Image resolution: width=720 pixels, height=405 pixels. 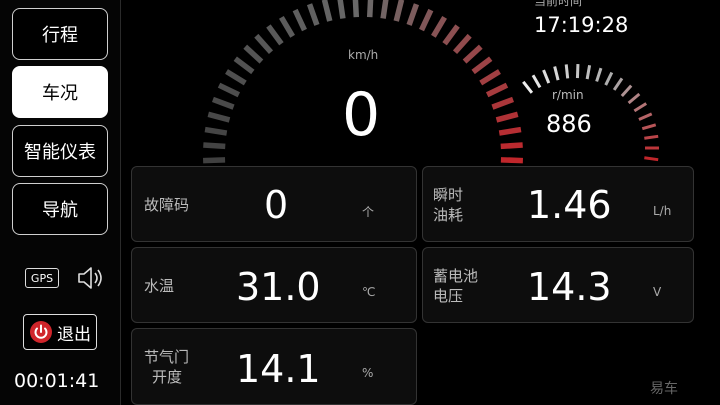 I want to click on battery-voltage-value: 14.3, so click(x=569, y=287).